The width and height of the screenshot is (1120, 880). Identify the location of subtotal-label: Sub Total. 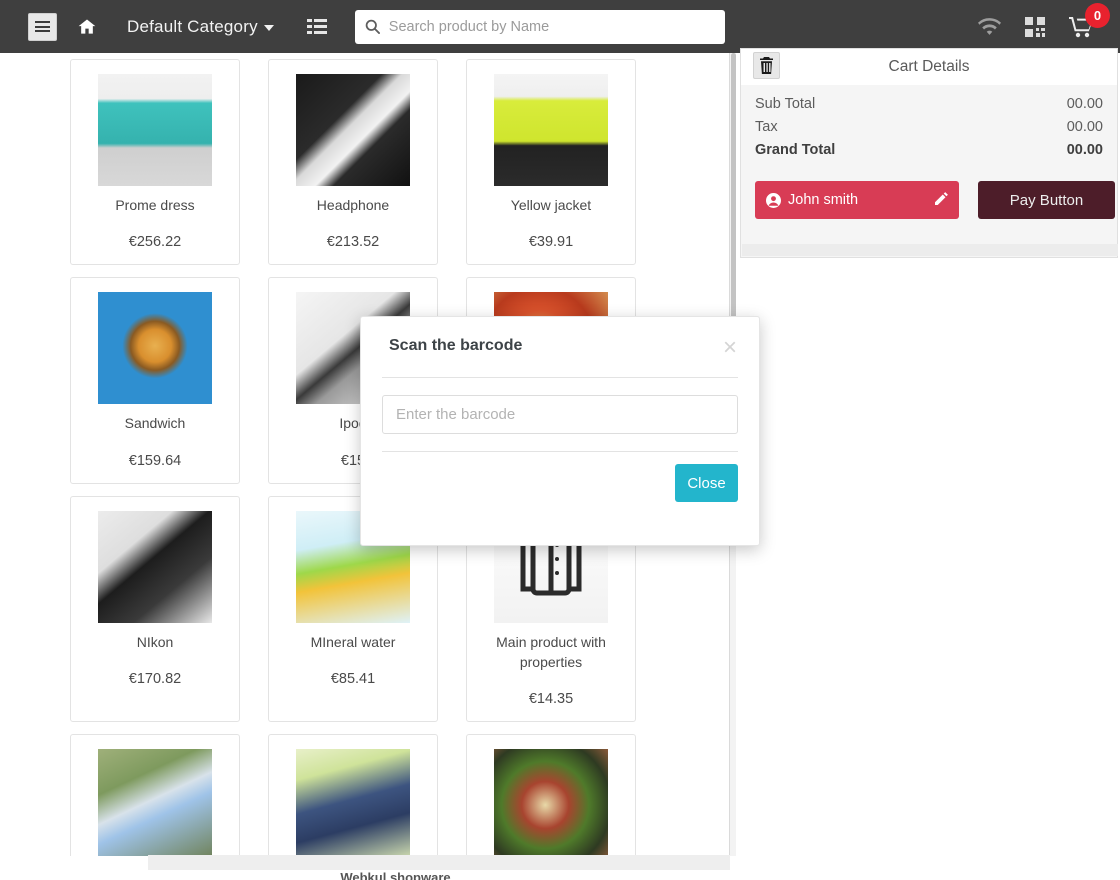
(785, 104).